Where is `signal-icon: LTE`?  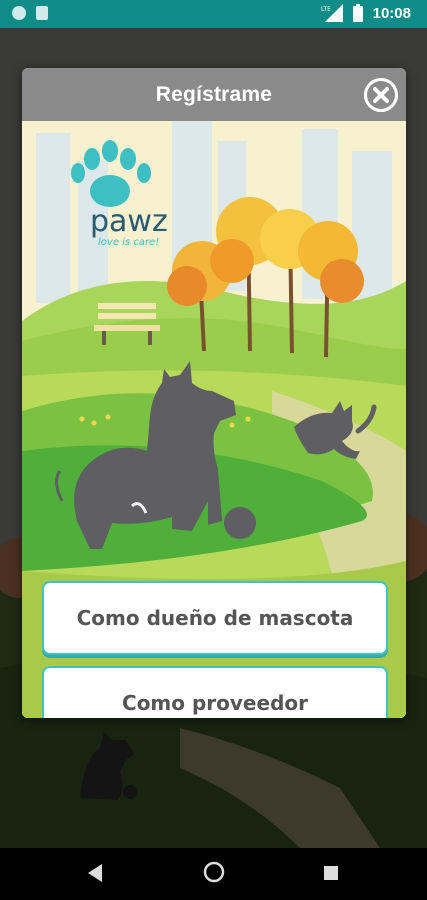
signal-icon: LTE is located at coordinates (332, 13).